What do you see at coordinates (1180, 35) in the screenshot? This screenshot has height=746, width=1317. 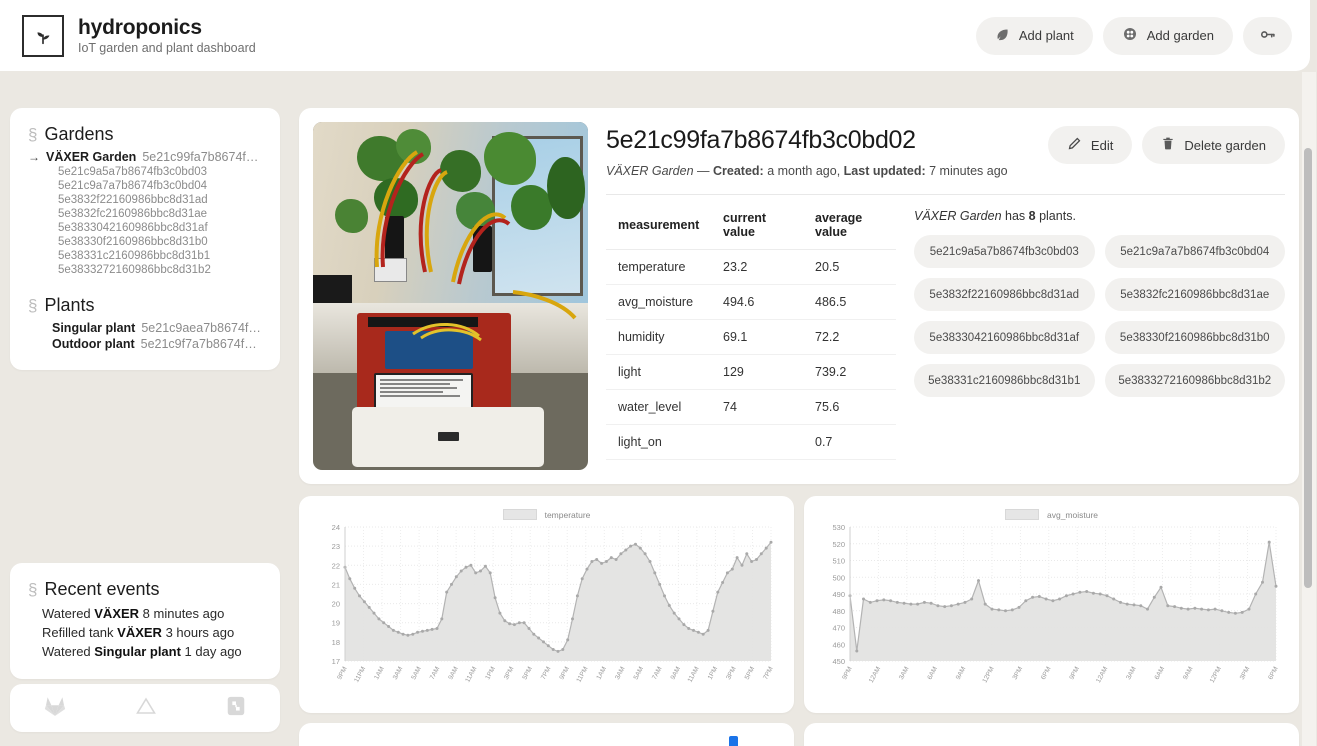 I see `add-garden-label: Add garden` at bounding box center [1180, 35].